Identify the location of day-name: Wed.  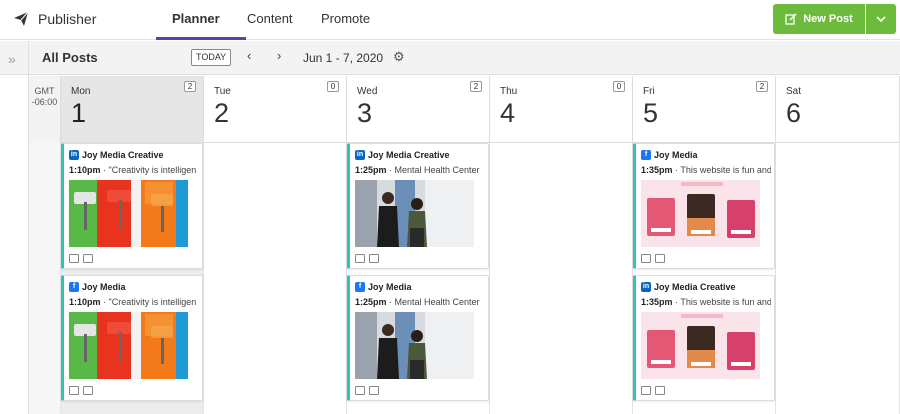
(367, 91).